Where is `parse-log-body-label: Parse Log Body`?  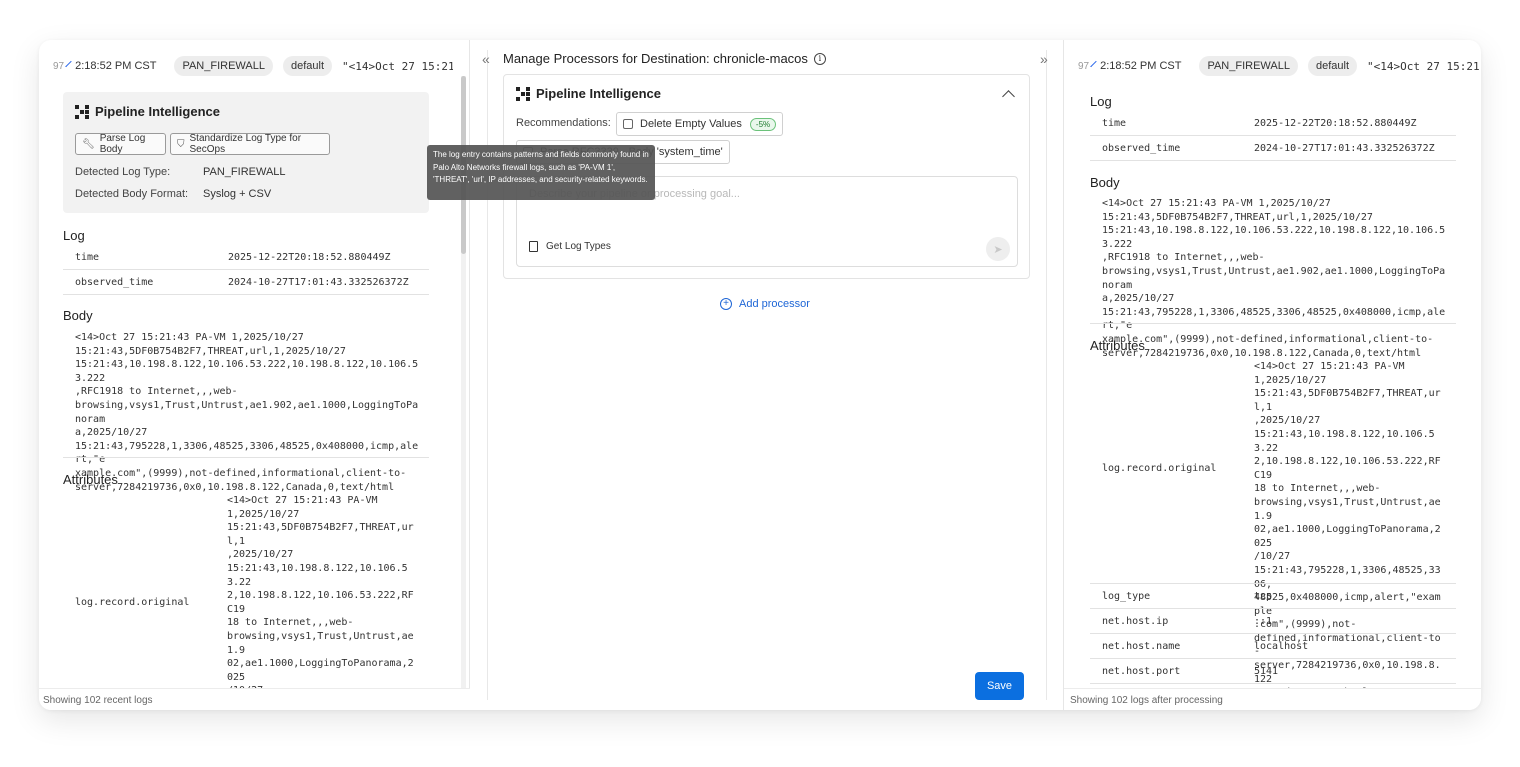
parse-log-body-label: Parse Log Body is located at coordinates (122, 144).